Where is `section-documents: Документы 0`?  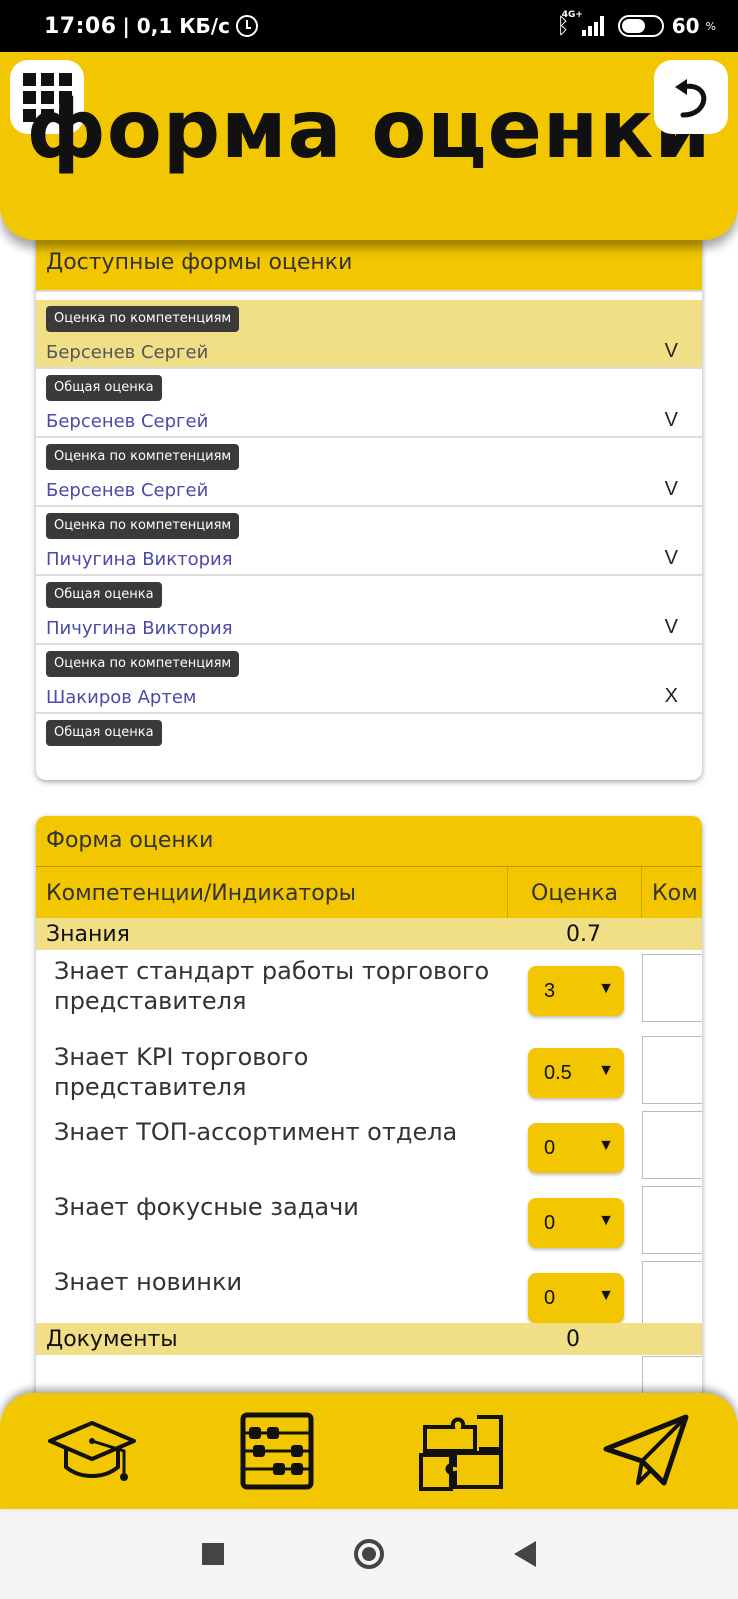
section-documents: Документы 0 is located at coordinates (369, 1339).